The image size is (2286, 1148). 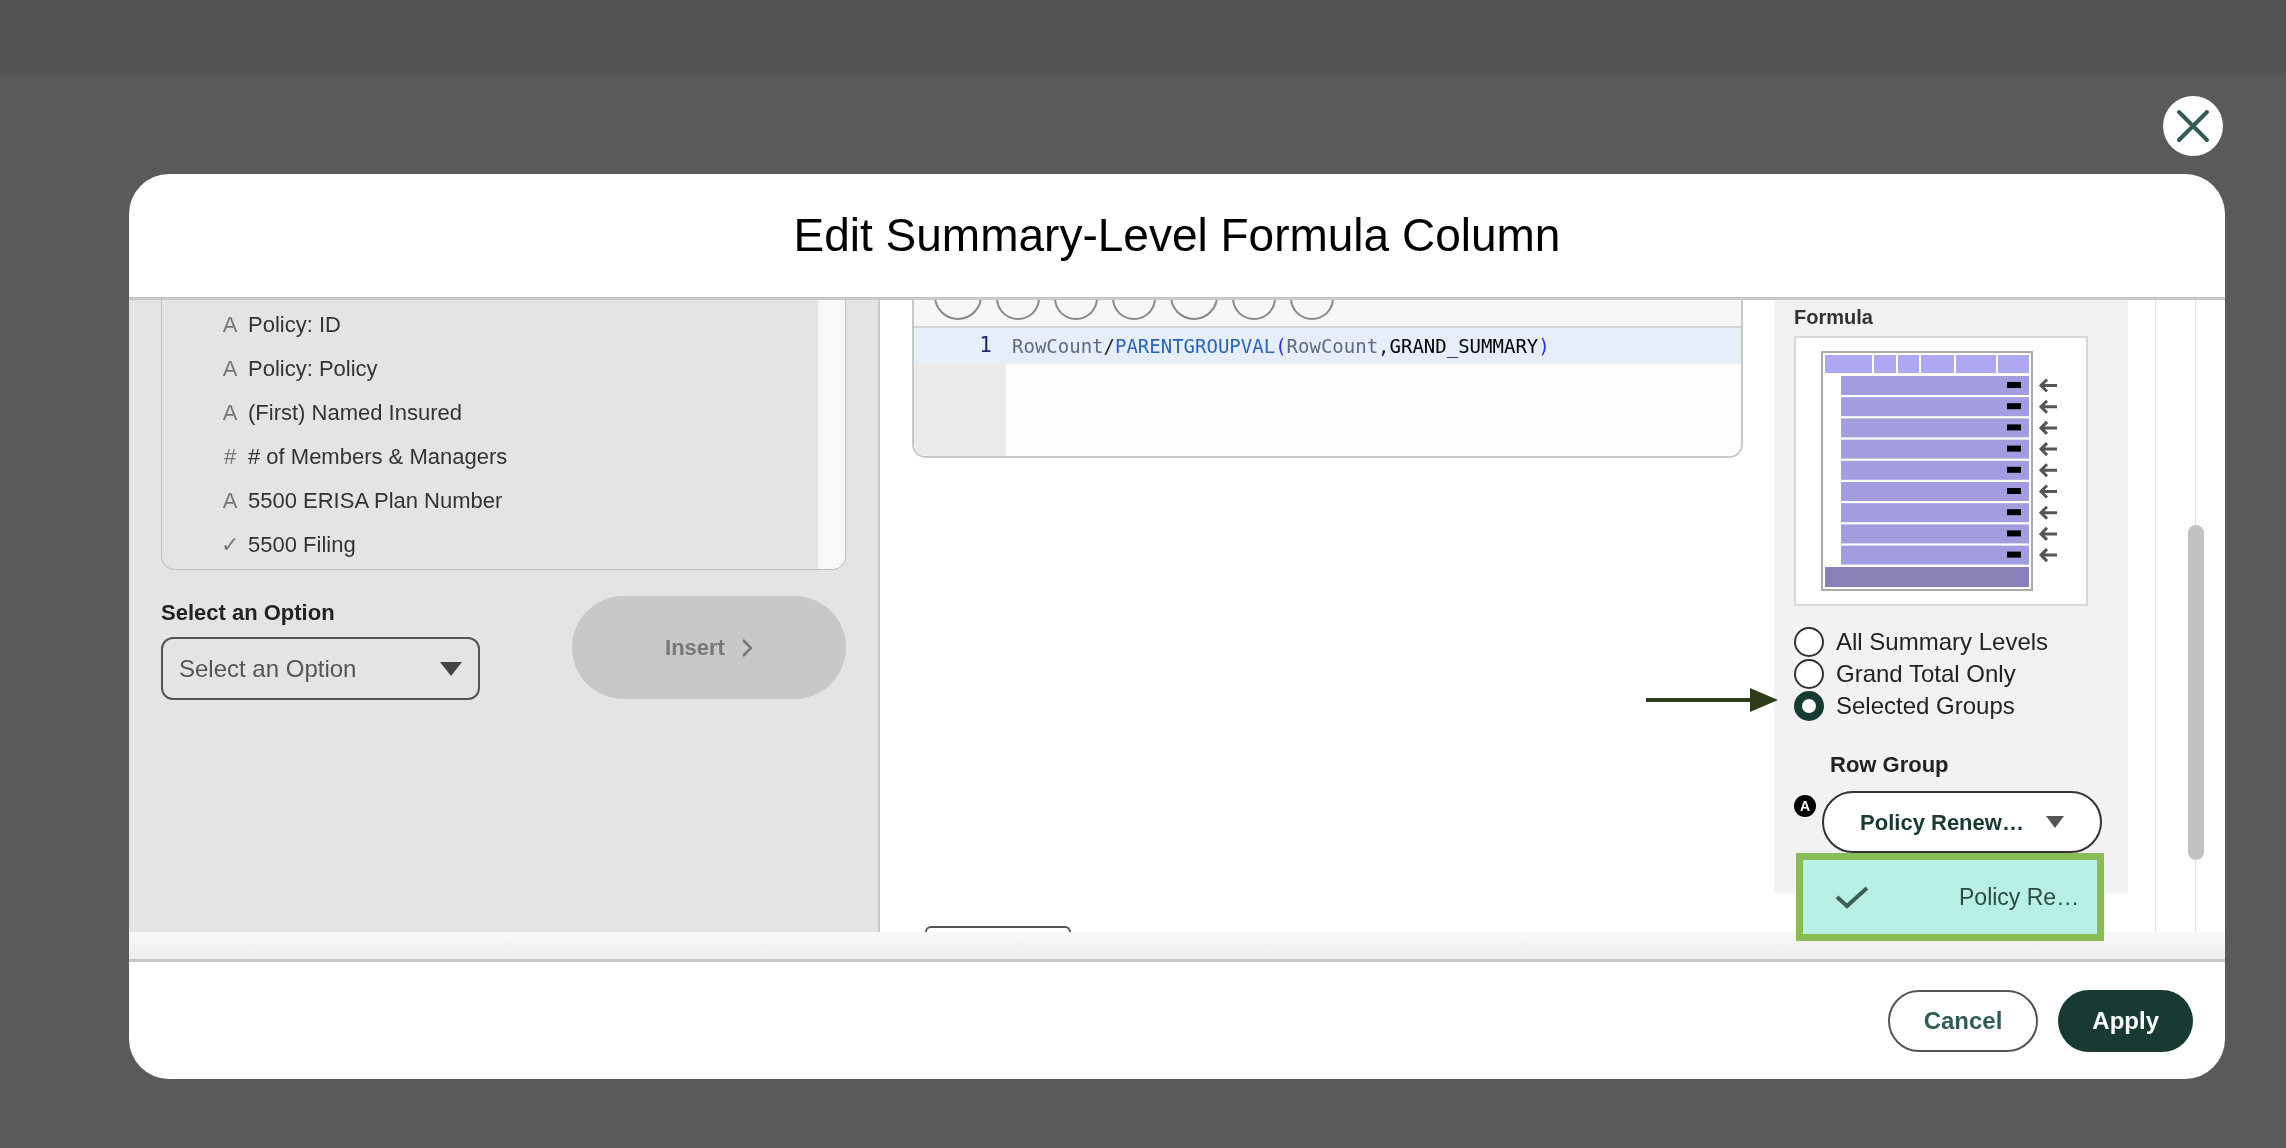 What do you see at coordinates (2125, 1020) in the screenshot?
I see `apply-button: Apply` at bounding box center [2125, 1020].